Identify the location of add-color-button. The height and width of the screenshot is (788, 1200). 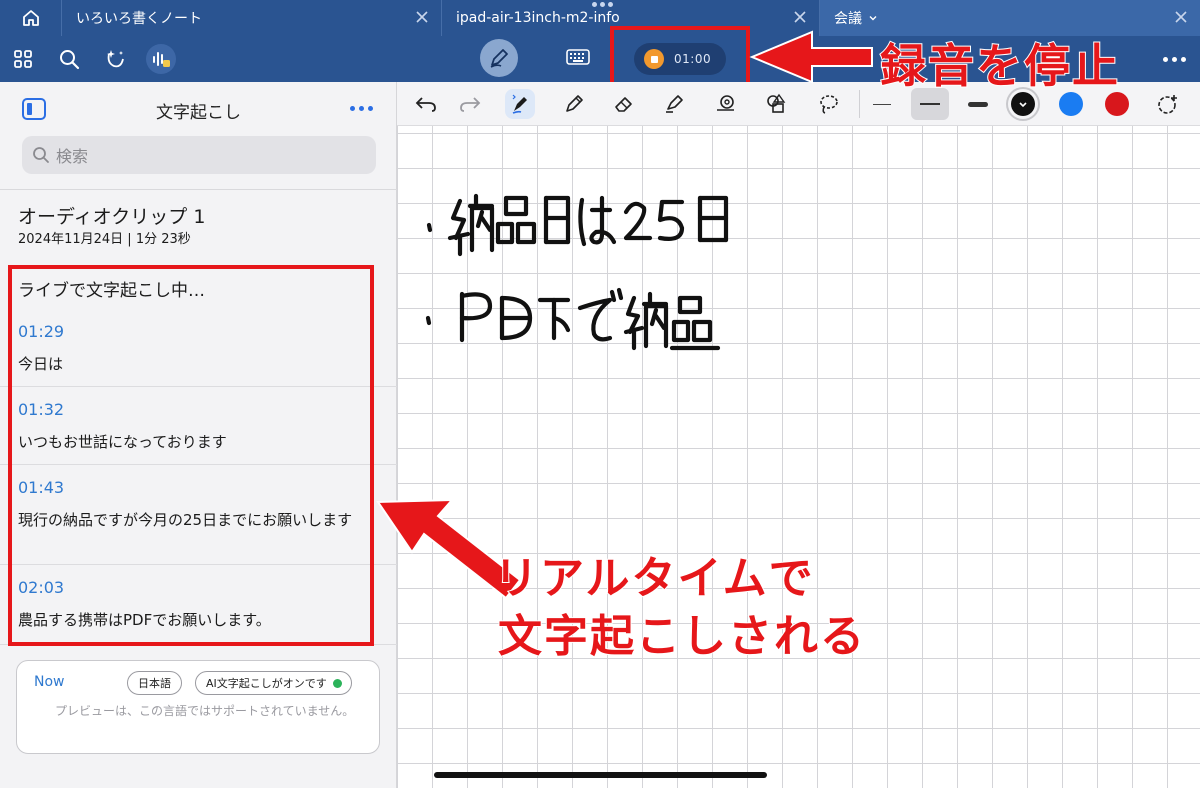
(1168, 104).